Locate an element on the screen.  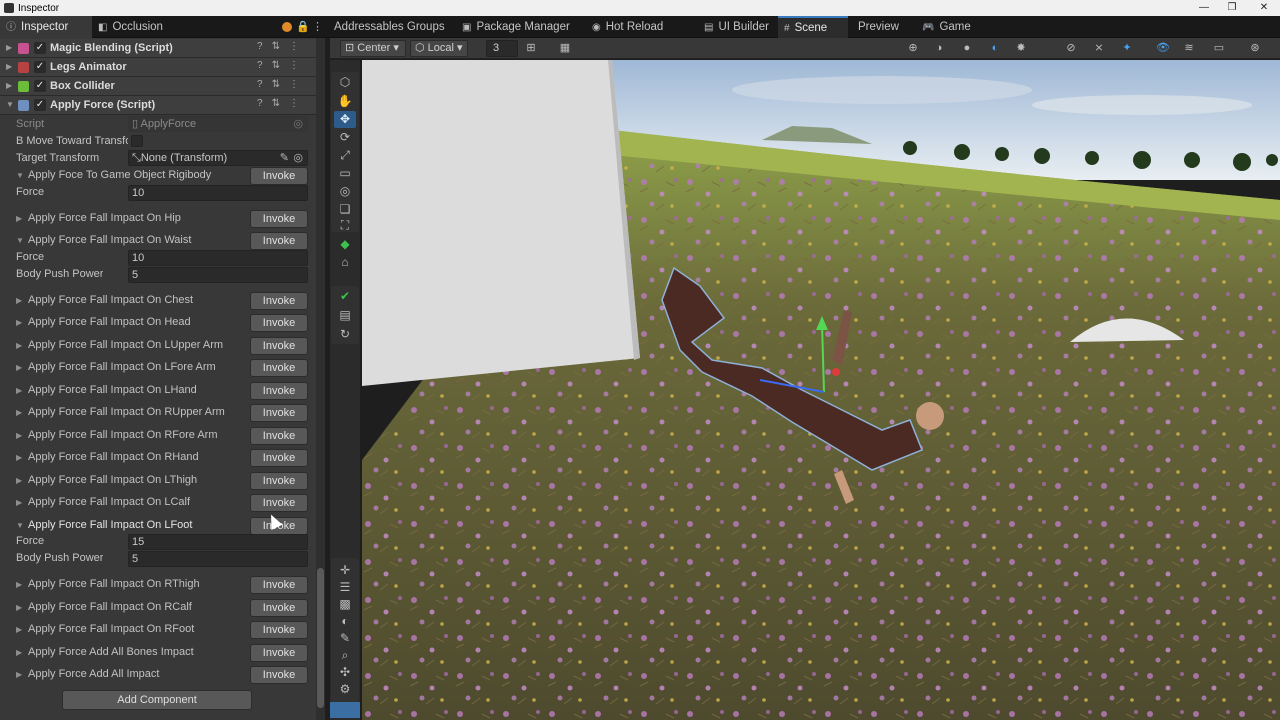
move-tool-icon: ✥ is located at coordinates (345, 119).